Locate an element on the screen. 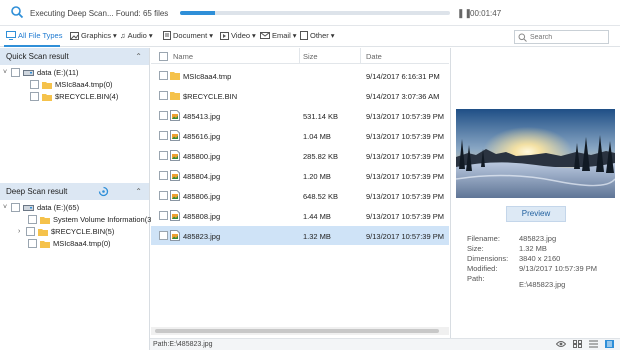 This screenshot has height=350, width=620. grid-view-icon is located at coordinates (577, 344).